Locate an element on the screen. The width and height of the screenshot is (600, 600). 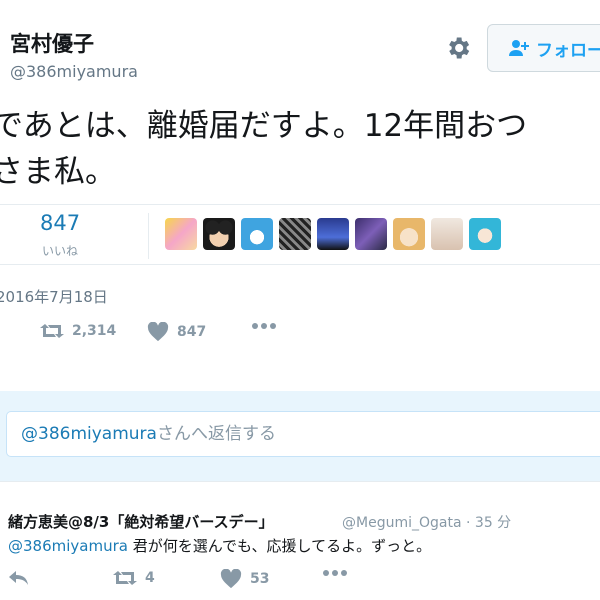
author-name: 宮村優子 is located at coordinates (52, 43).